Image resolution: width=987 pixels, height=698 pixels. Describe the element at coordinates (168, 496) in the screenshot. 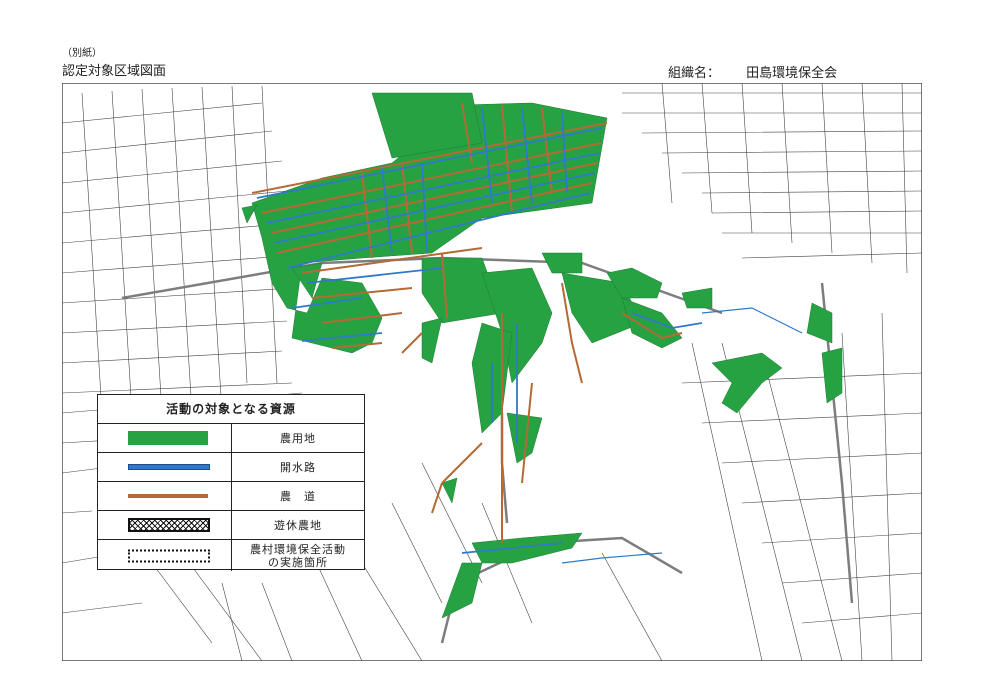

I see `farm-road-line-icon` at that location.